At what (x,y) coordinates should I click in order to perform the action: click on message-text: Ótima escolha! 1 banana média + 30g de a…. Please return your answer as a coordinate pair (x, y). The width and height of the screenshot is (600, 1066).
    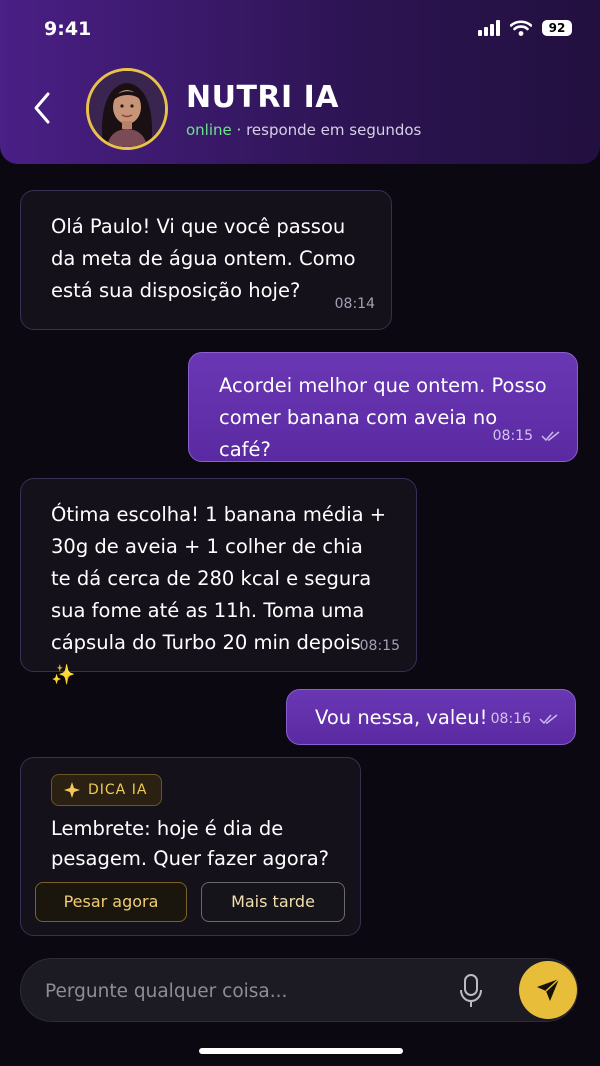
    Looking at the image, I should click on (219, 594).